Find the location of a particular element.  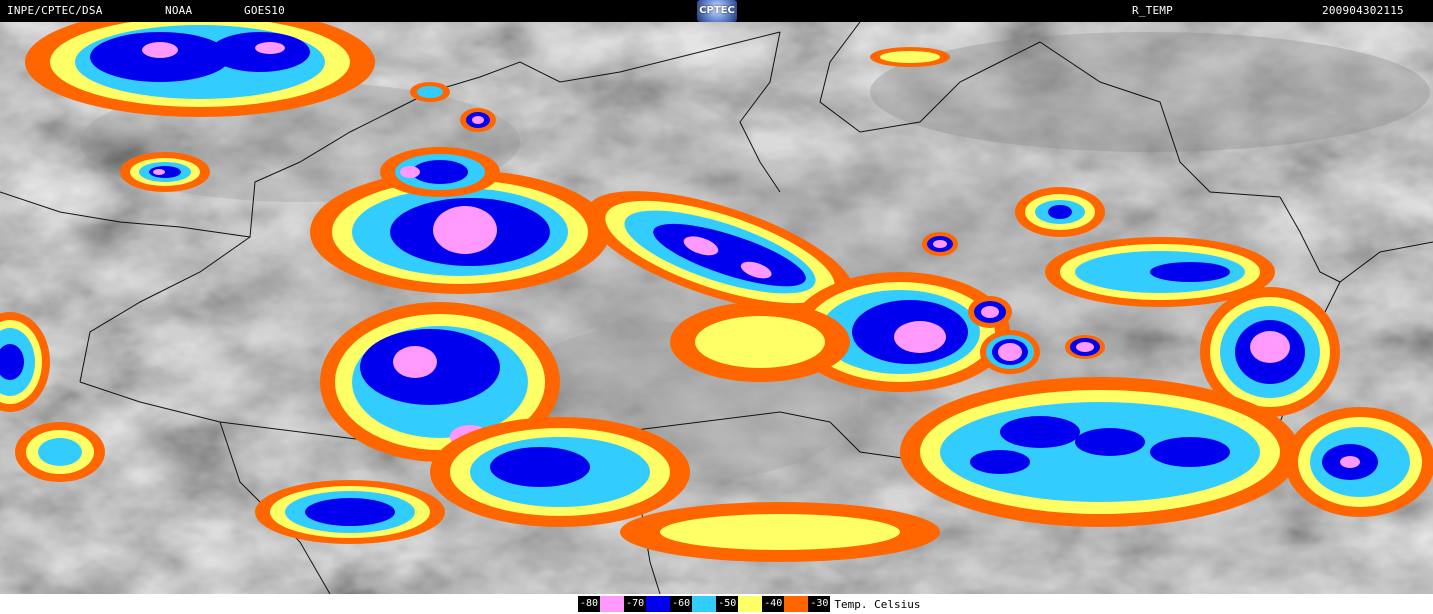

legend-label-1: -80 is located at coordinates (589, 604).